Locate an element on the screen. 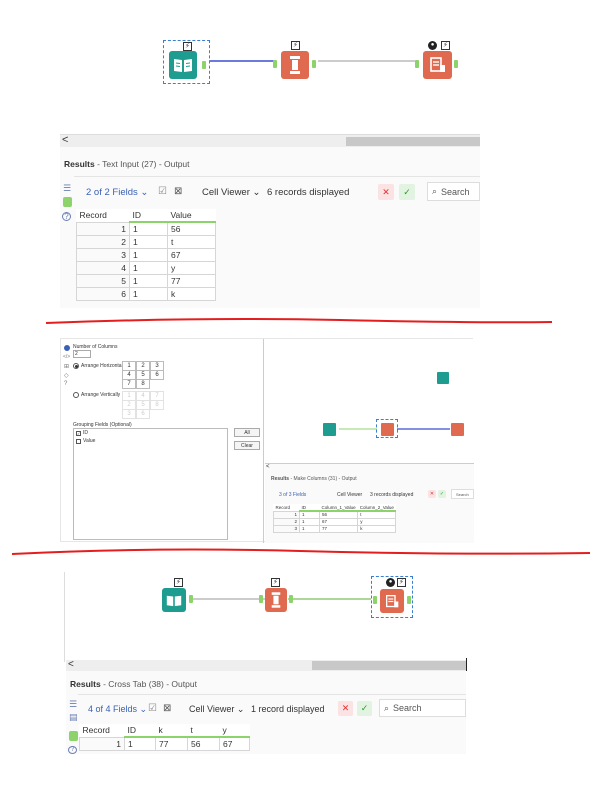 This screenshot has height=792, width=606. grid-cell: 8 is located at coordinates (143, 384).